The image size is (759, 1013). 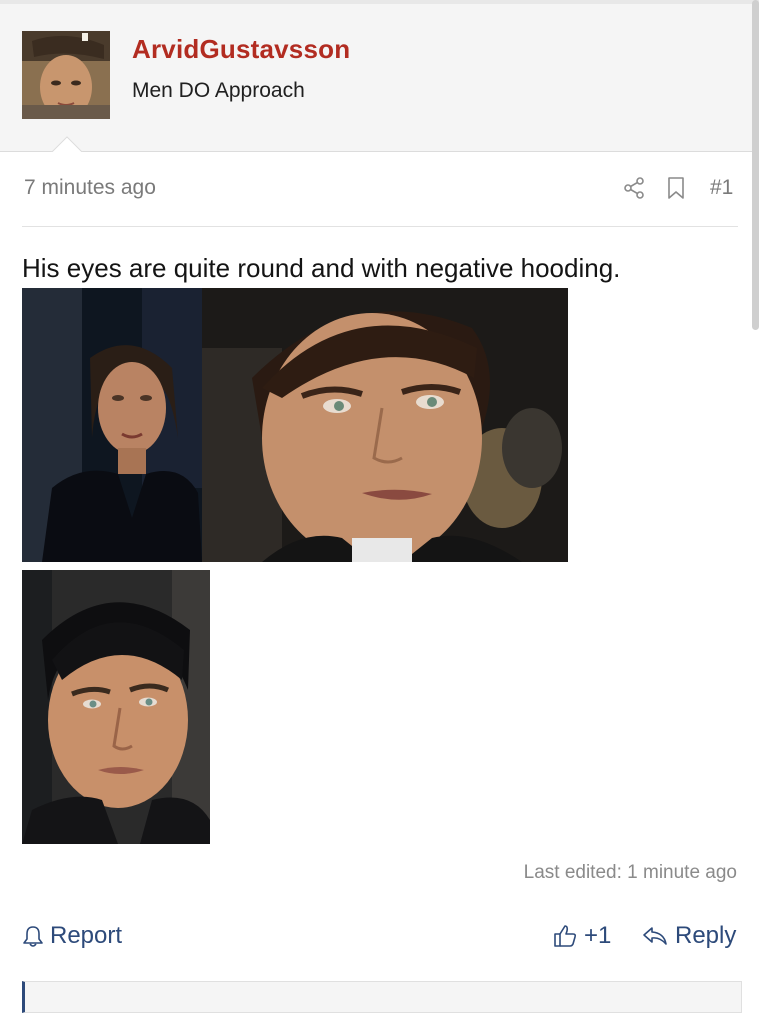 What do you see at coordinates (565, 936) in the screenshot?
I see `thumbs-up-icon` at bounding box center [565, 936].